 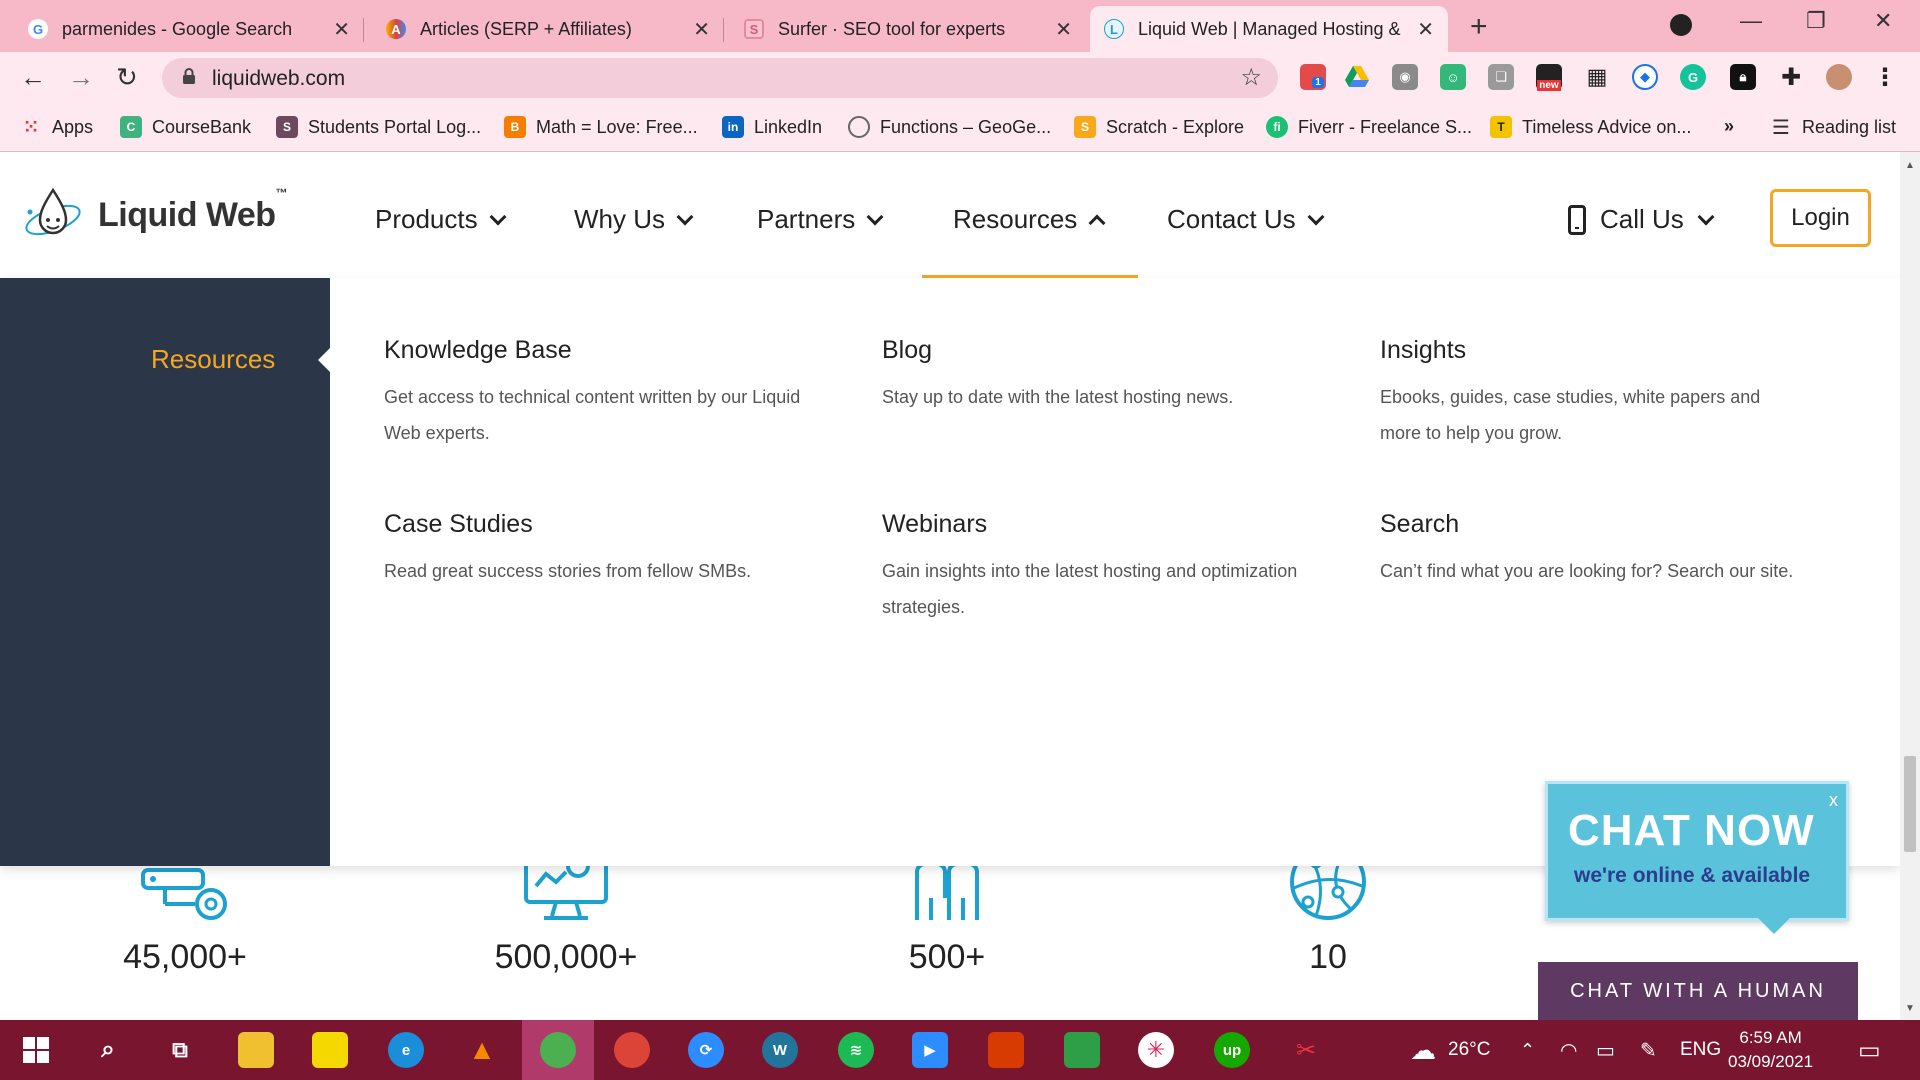 I want to click on new-extension-icon: new, so click(x=1549, y=77).